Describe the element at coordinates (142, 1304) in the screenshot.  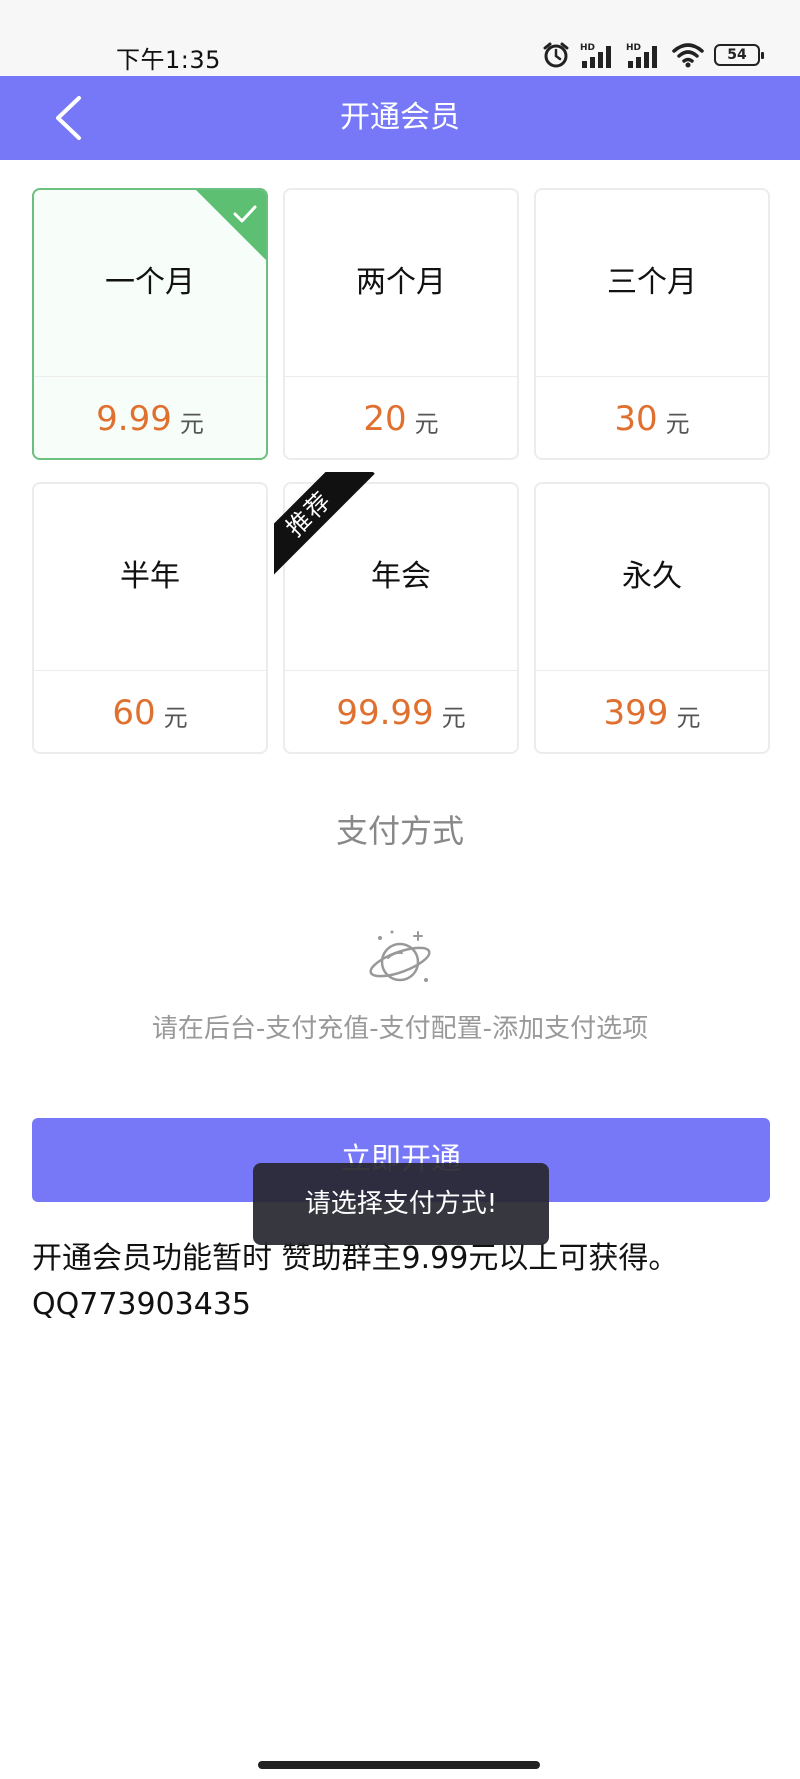
I see `notice-contact: QQ773903435` at that location.